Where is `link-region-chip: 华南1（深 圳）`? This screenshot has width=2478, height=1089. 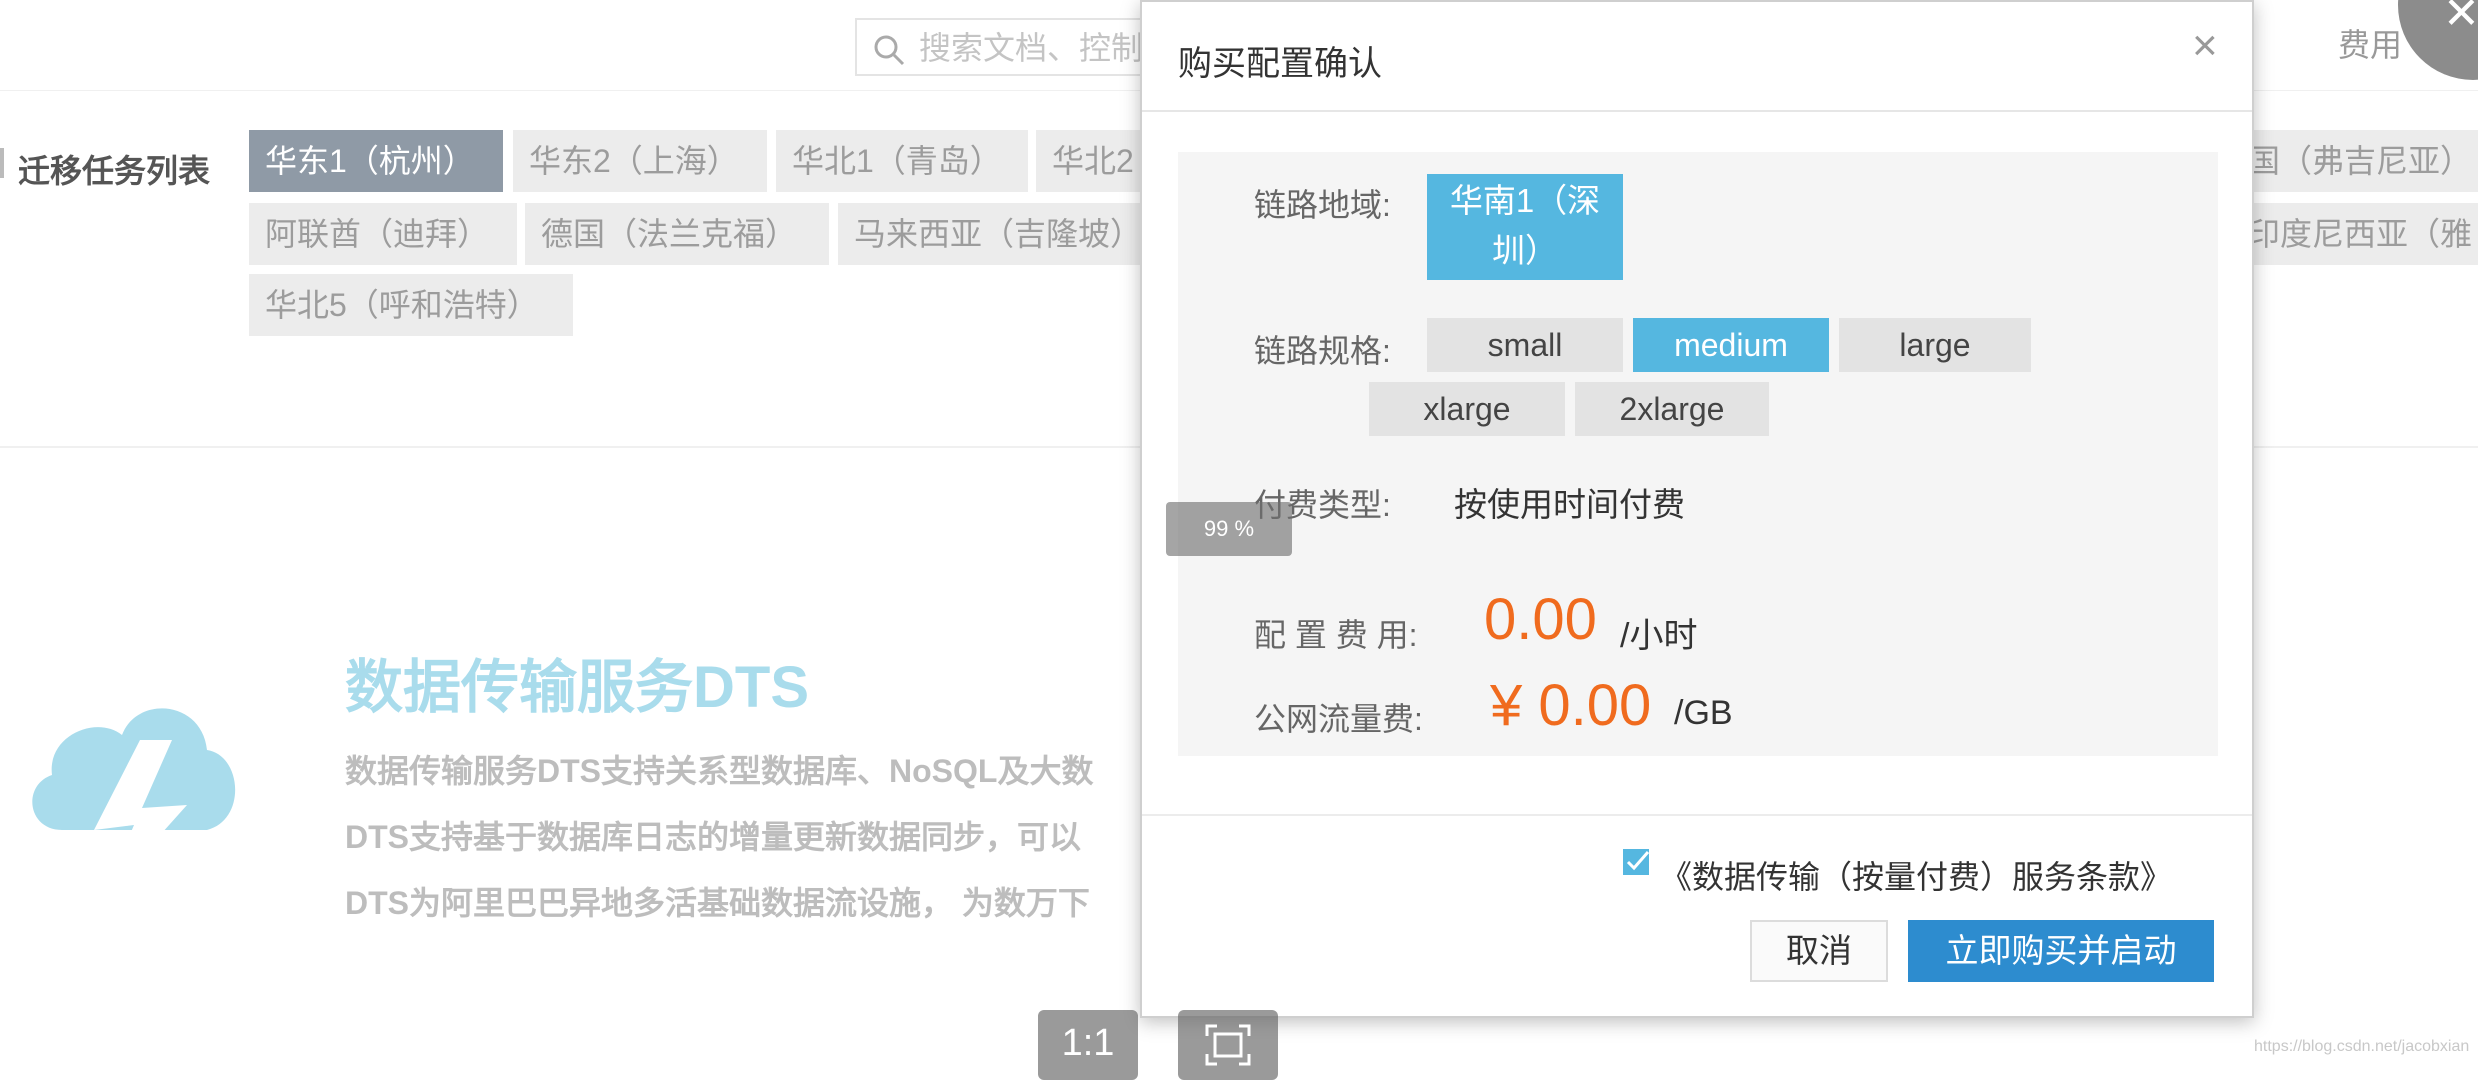 link-region-chip: 华南1（深 圳） is located at coordinates (1525, 227).